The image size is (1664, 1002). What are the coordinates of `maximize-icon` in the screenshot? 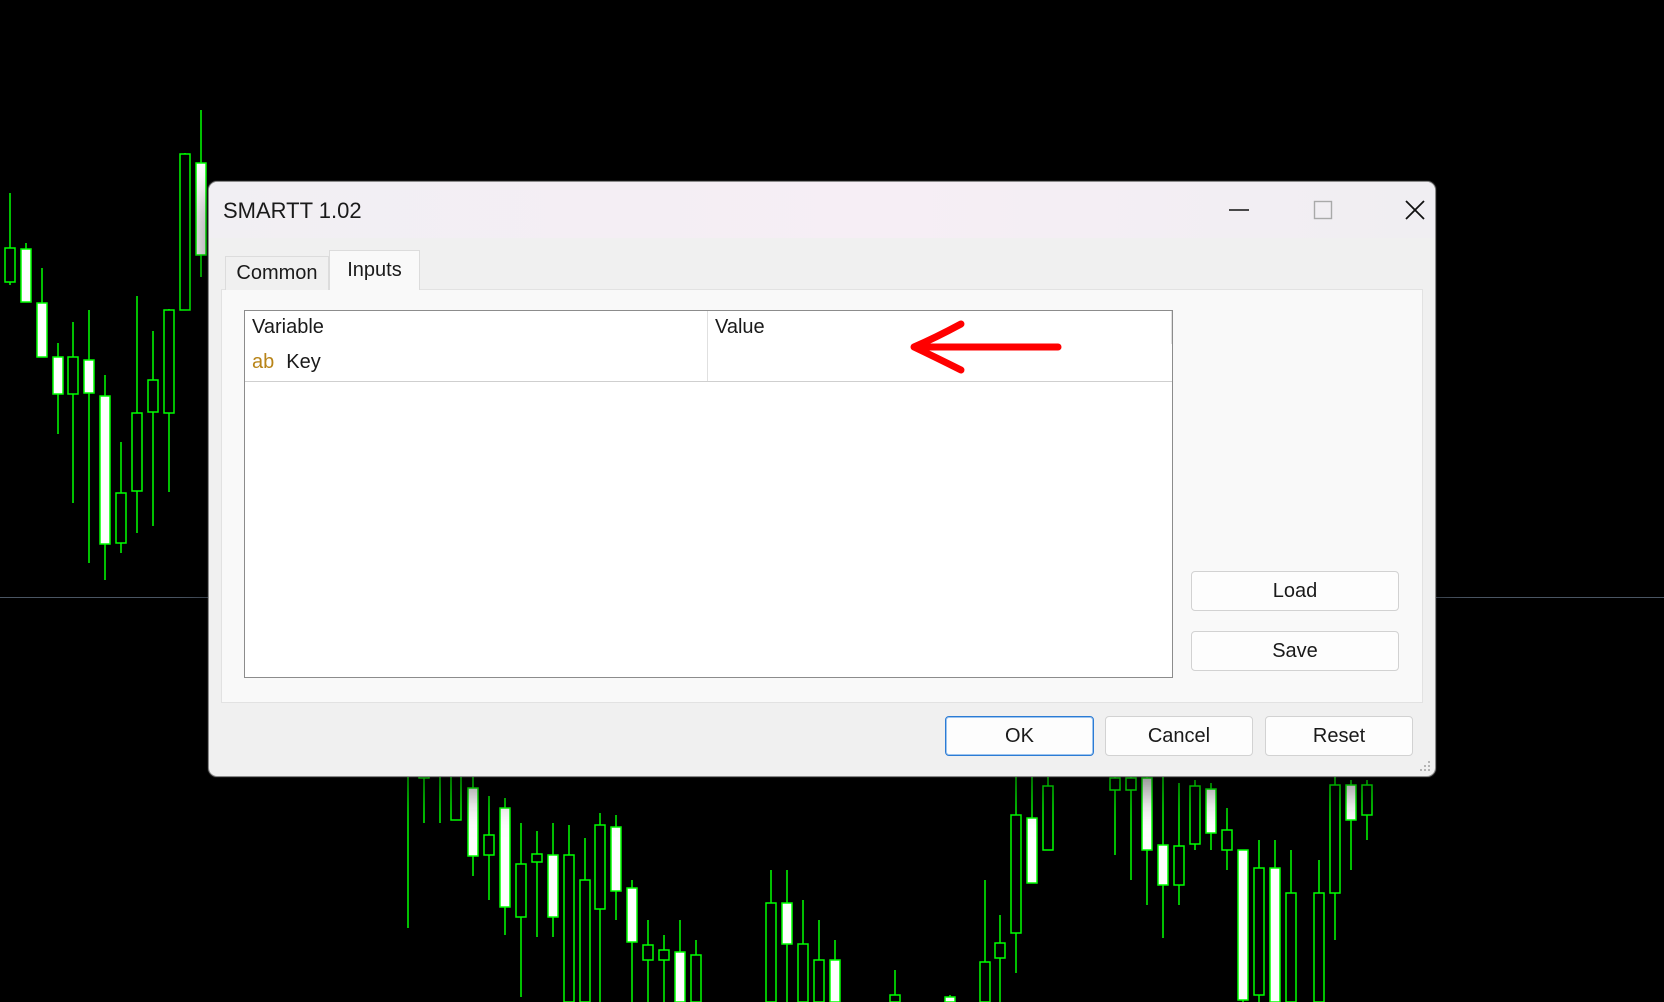 It's located at (1323, 210).